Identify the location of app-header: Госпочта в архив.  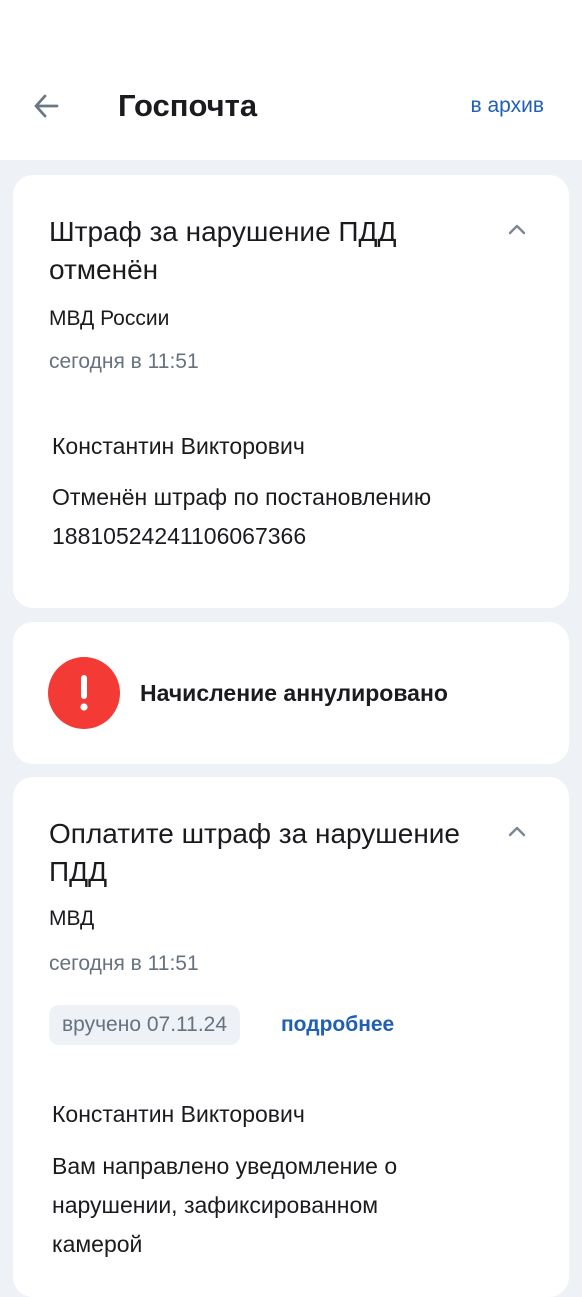
(291, 80).